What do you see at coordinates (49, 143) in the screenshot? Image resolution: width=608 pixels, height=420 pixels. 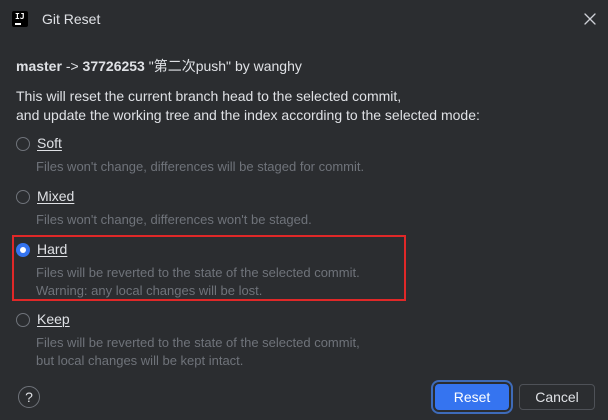 I see `option-soft-label: Soft` at bounding box center [49, 143].